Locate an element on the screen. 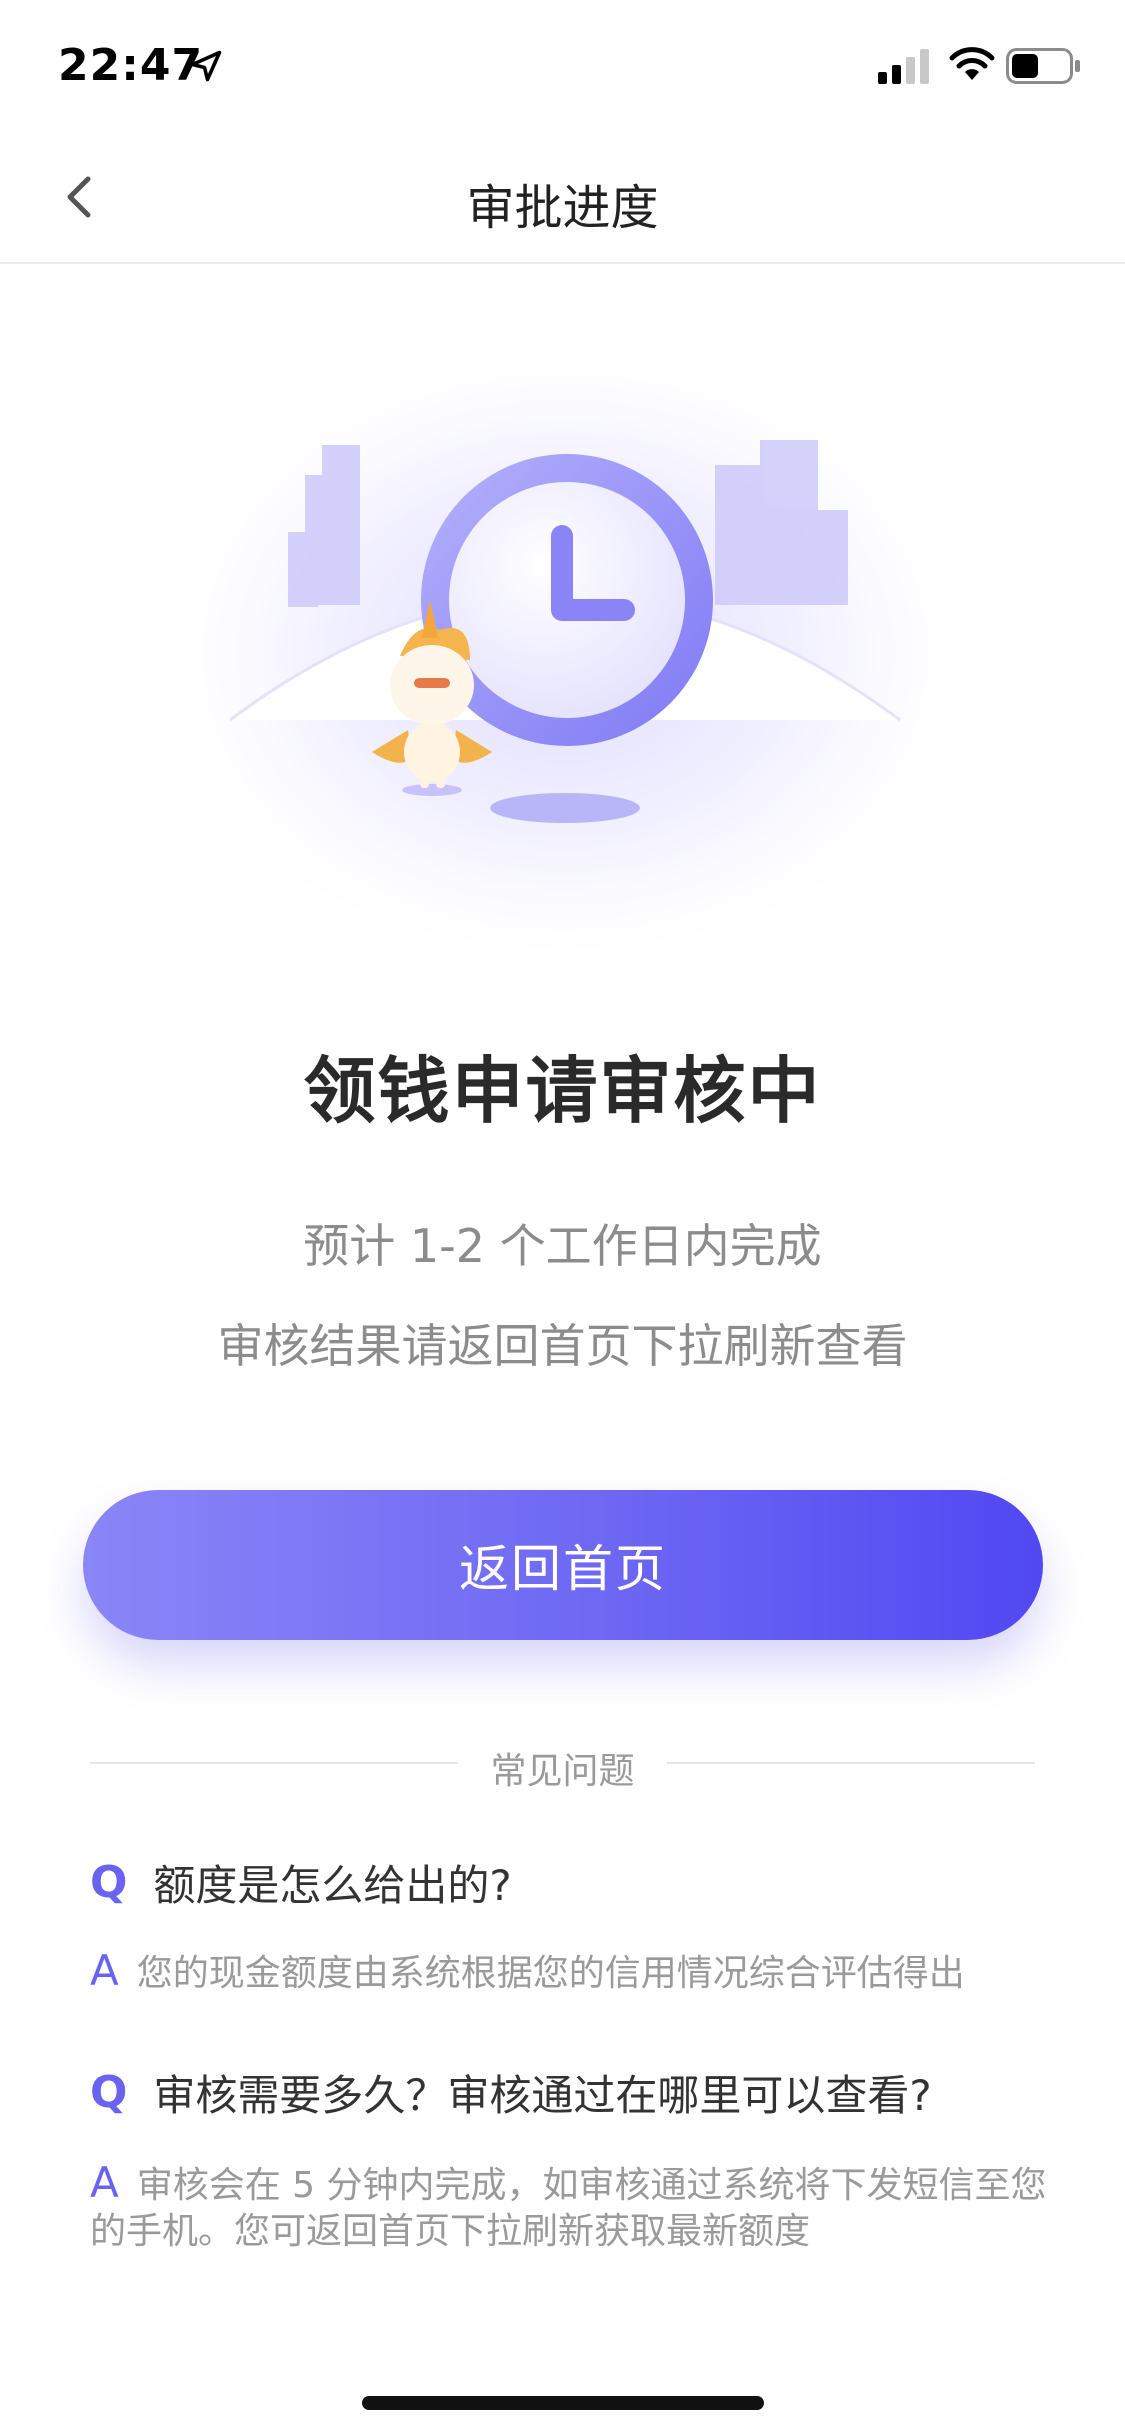 The image size is (1125, 2436). return-home-button: 返回首页 is located at coordinates (563, 1565).